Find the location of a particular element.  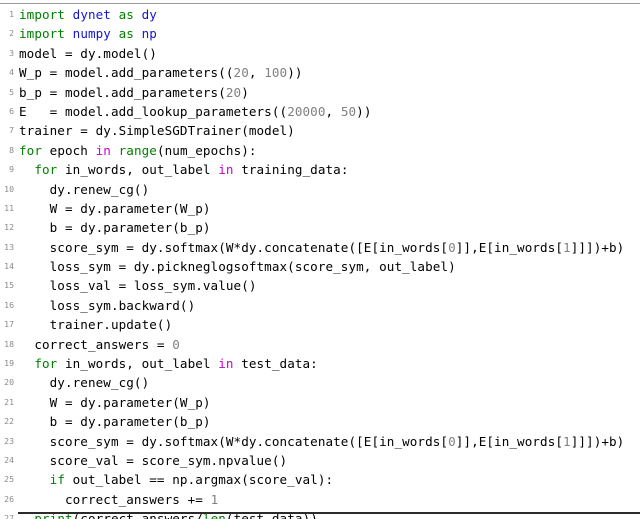

code-token: training_data: is located at coordinates (291, 170).